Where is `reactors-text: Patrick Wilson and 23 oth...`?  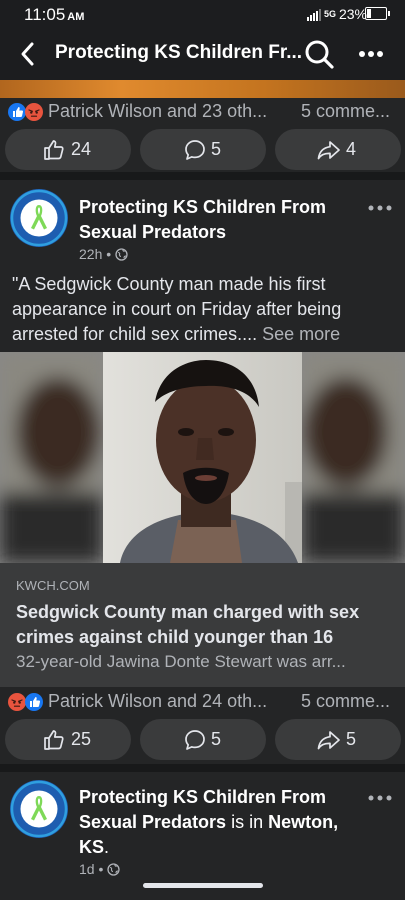 reactors-text: Patrick Wilson and 23 oth... is located at coordinates (158, 111).